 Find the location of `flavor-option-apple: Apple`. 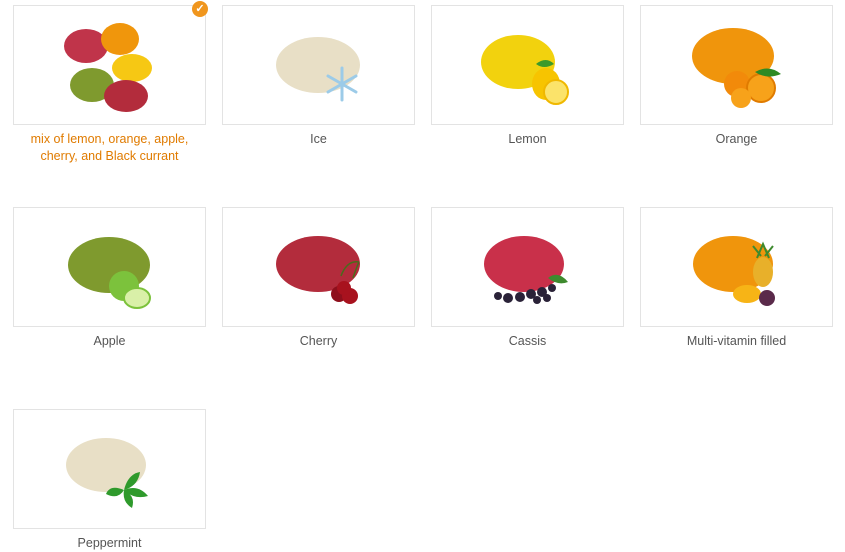

flavor-option-apple: Apple is located at coordinates (109, 278).